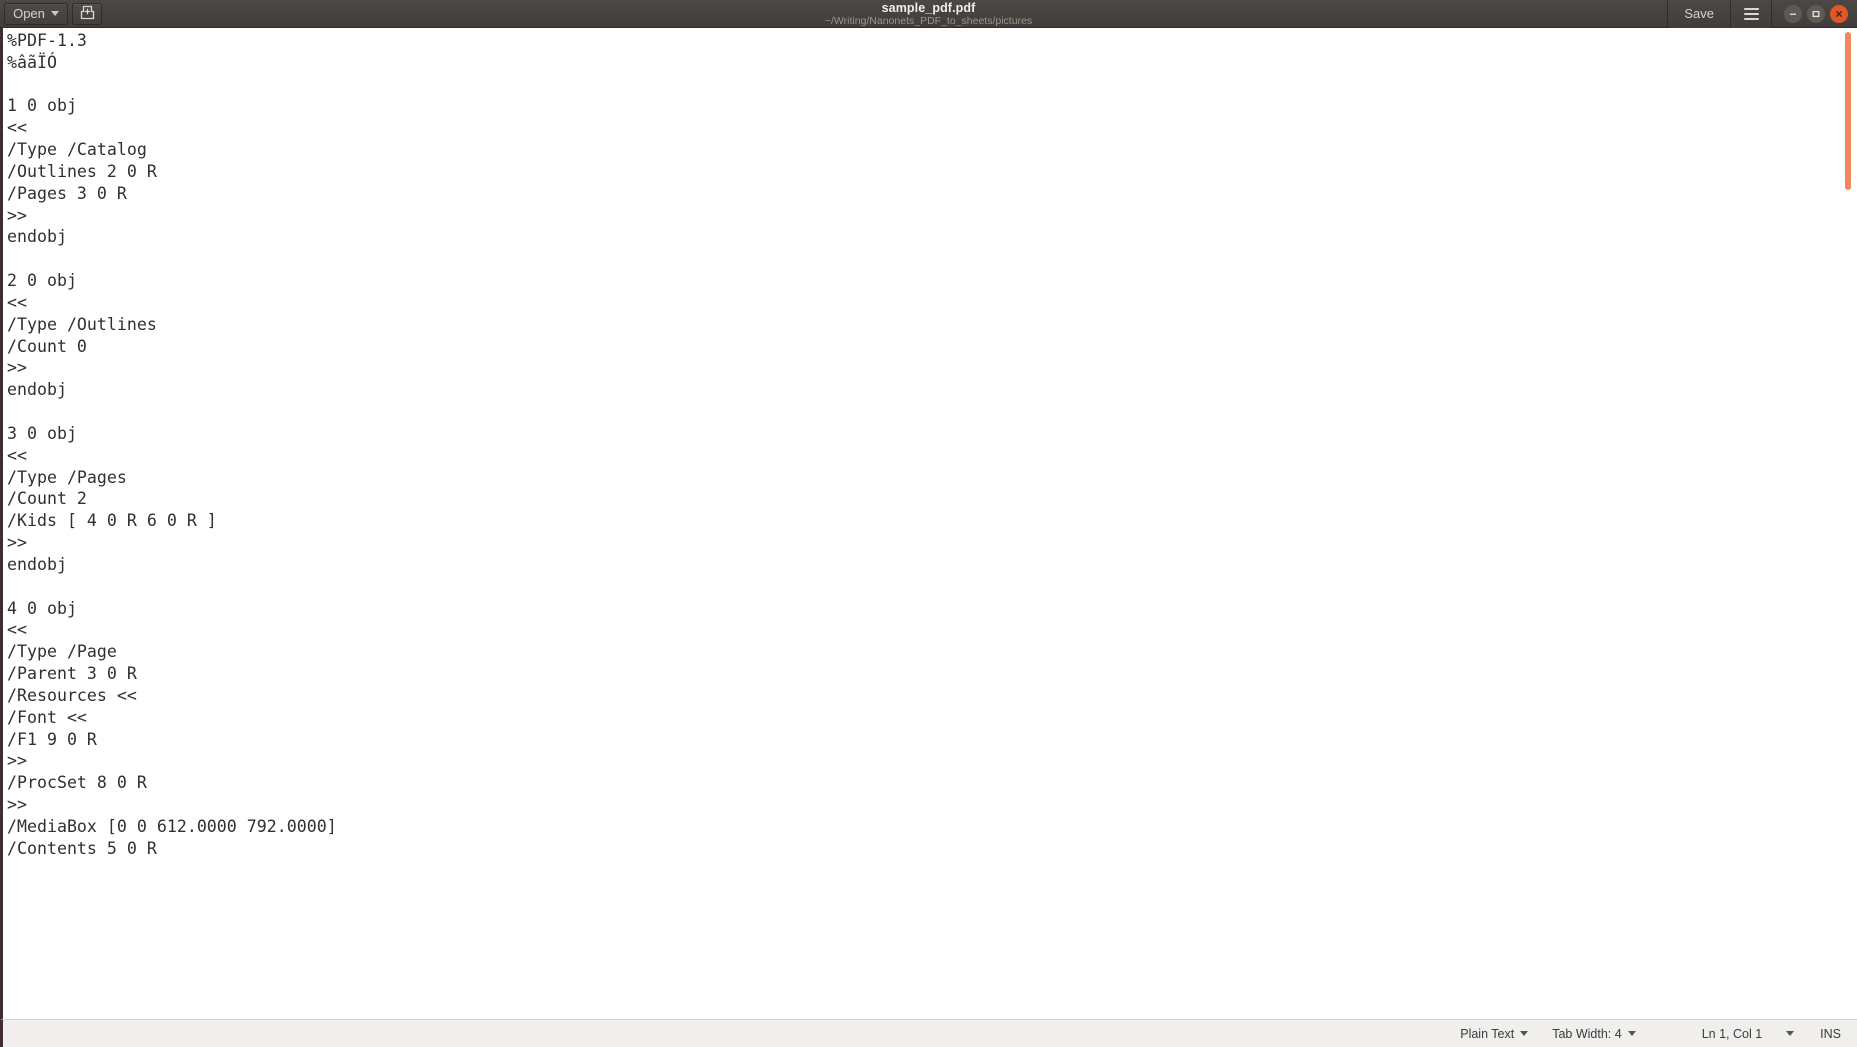 This screenshot has width=1857, height=1047. I want to click on statusbar: Plain Text Tab Width: 4 Ln 1, Col 1 INS, so click(928, 1033).